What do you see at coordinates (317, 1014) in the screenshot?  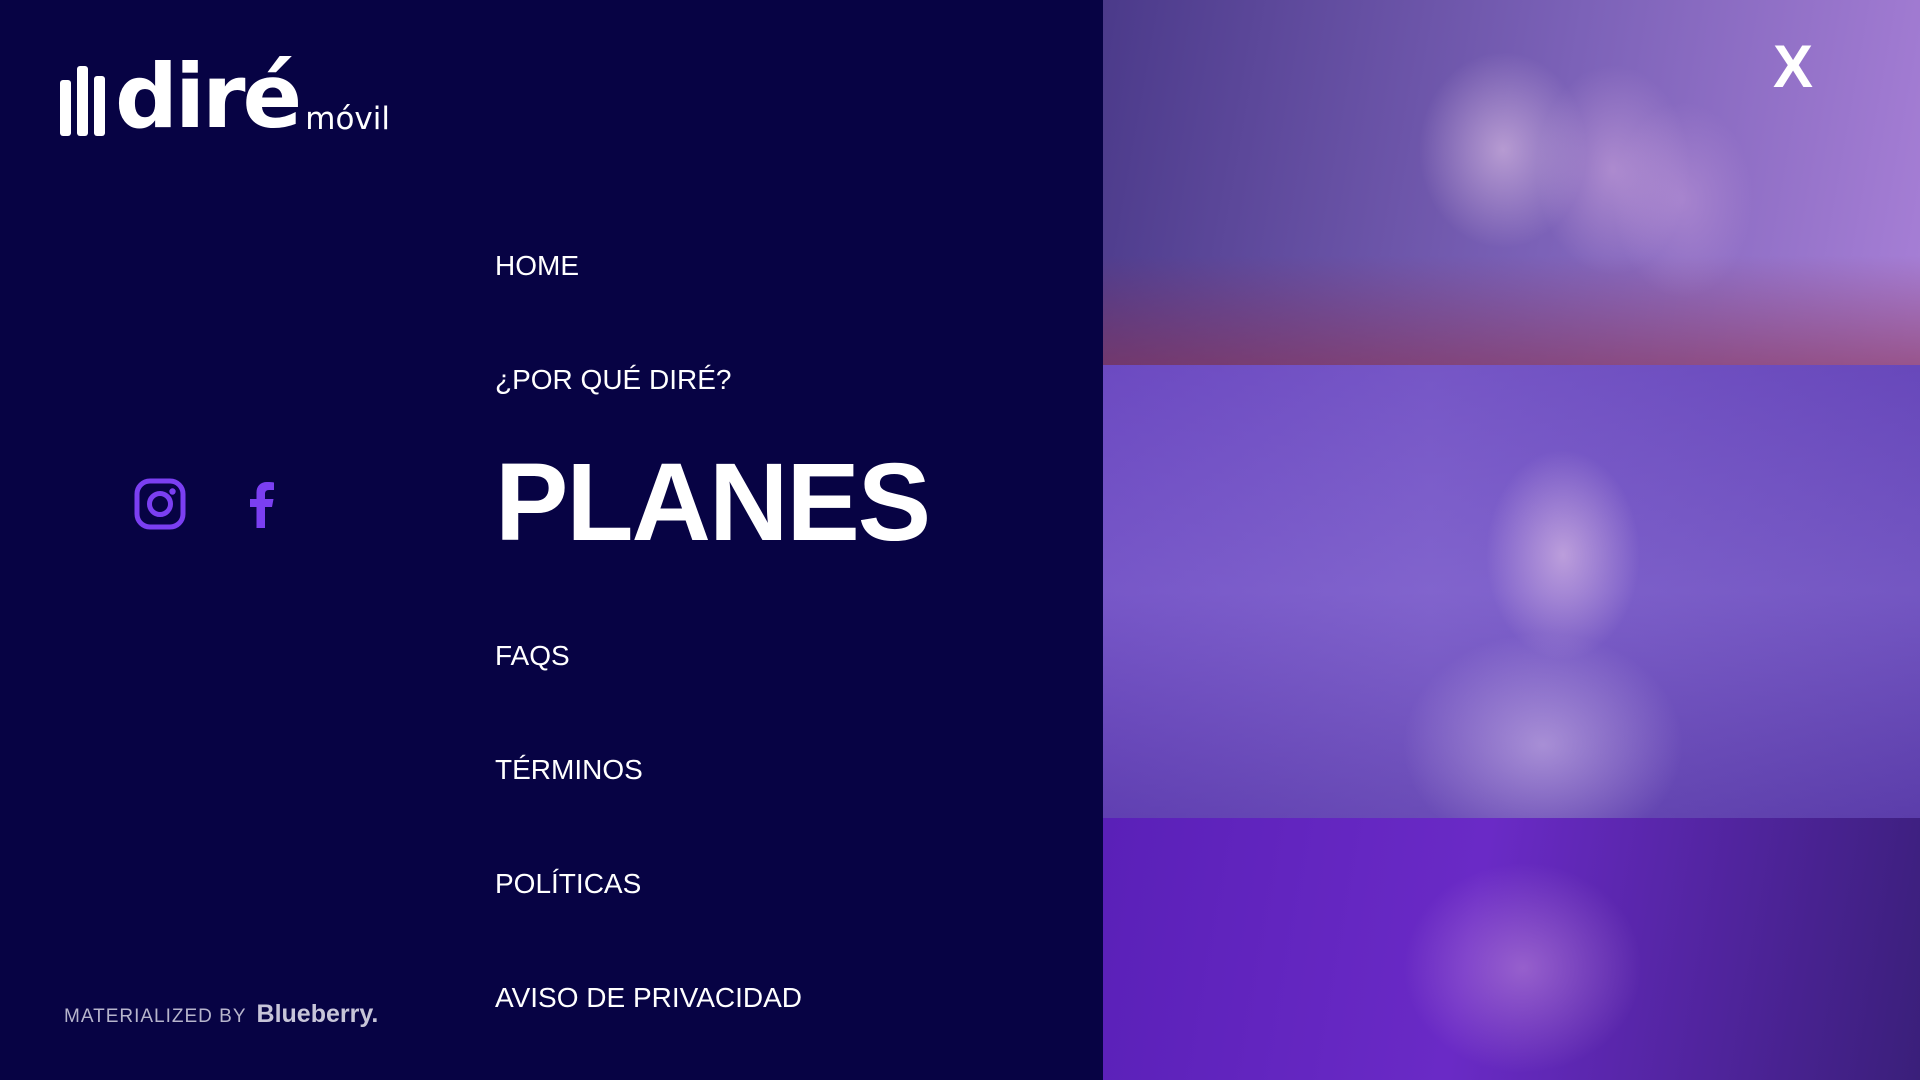 I see `credit-brand: Blueberry.` at bounding box center [317, 1014].